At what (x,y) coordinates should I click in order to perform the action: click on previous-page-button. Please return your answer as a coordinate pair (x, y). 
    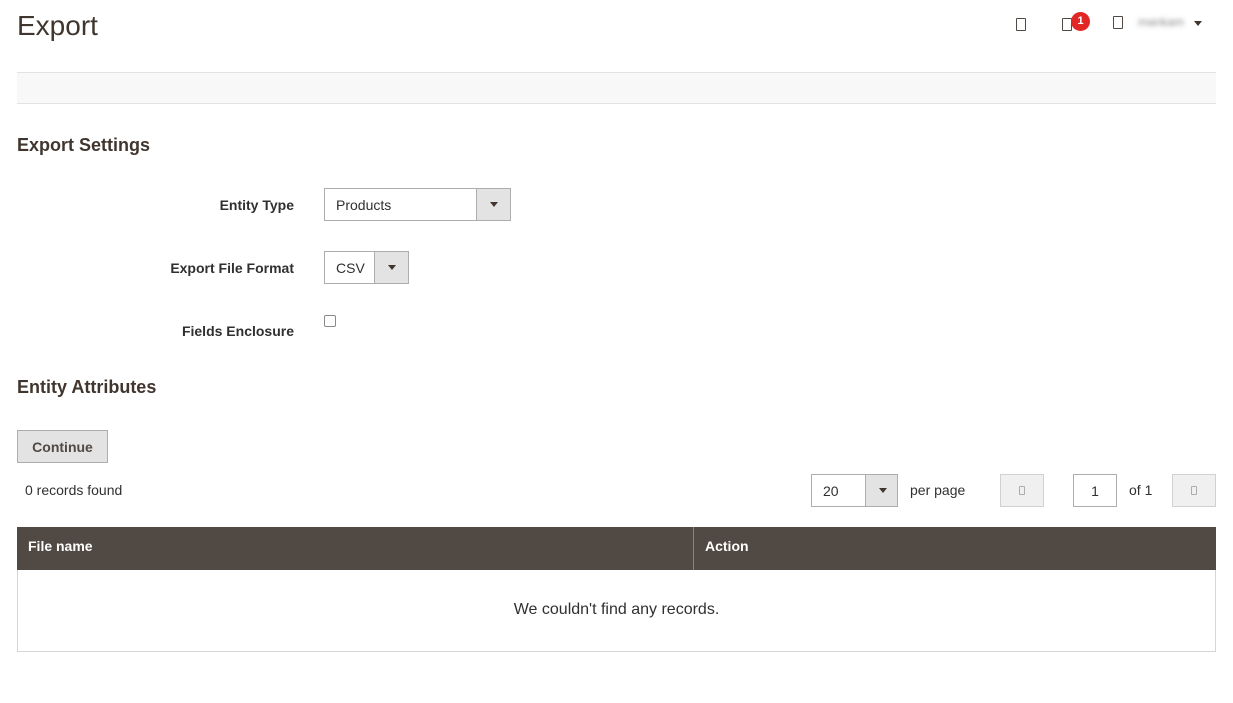
    Looking at the image, I should click on (1022, 490).